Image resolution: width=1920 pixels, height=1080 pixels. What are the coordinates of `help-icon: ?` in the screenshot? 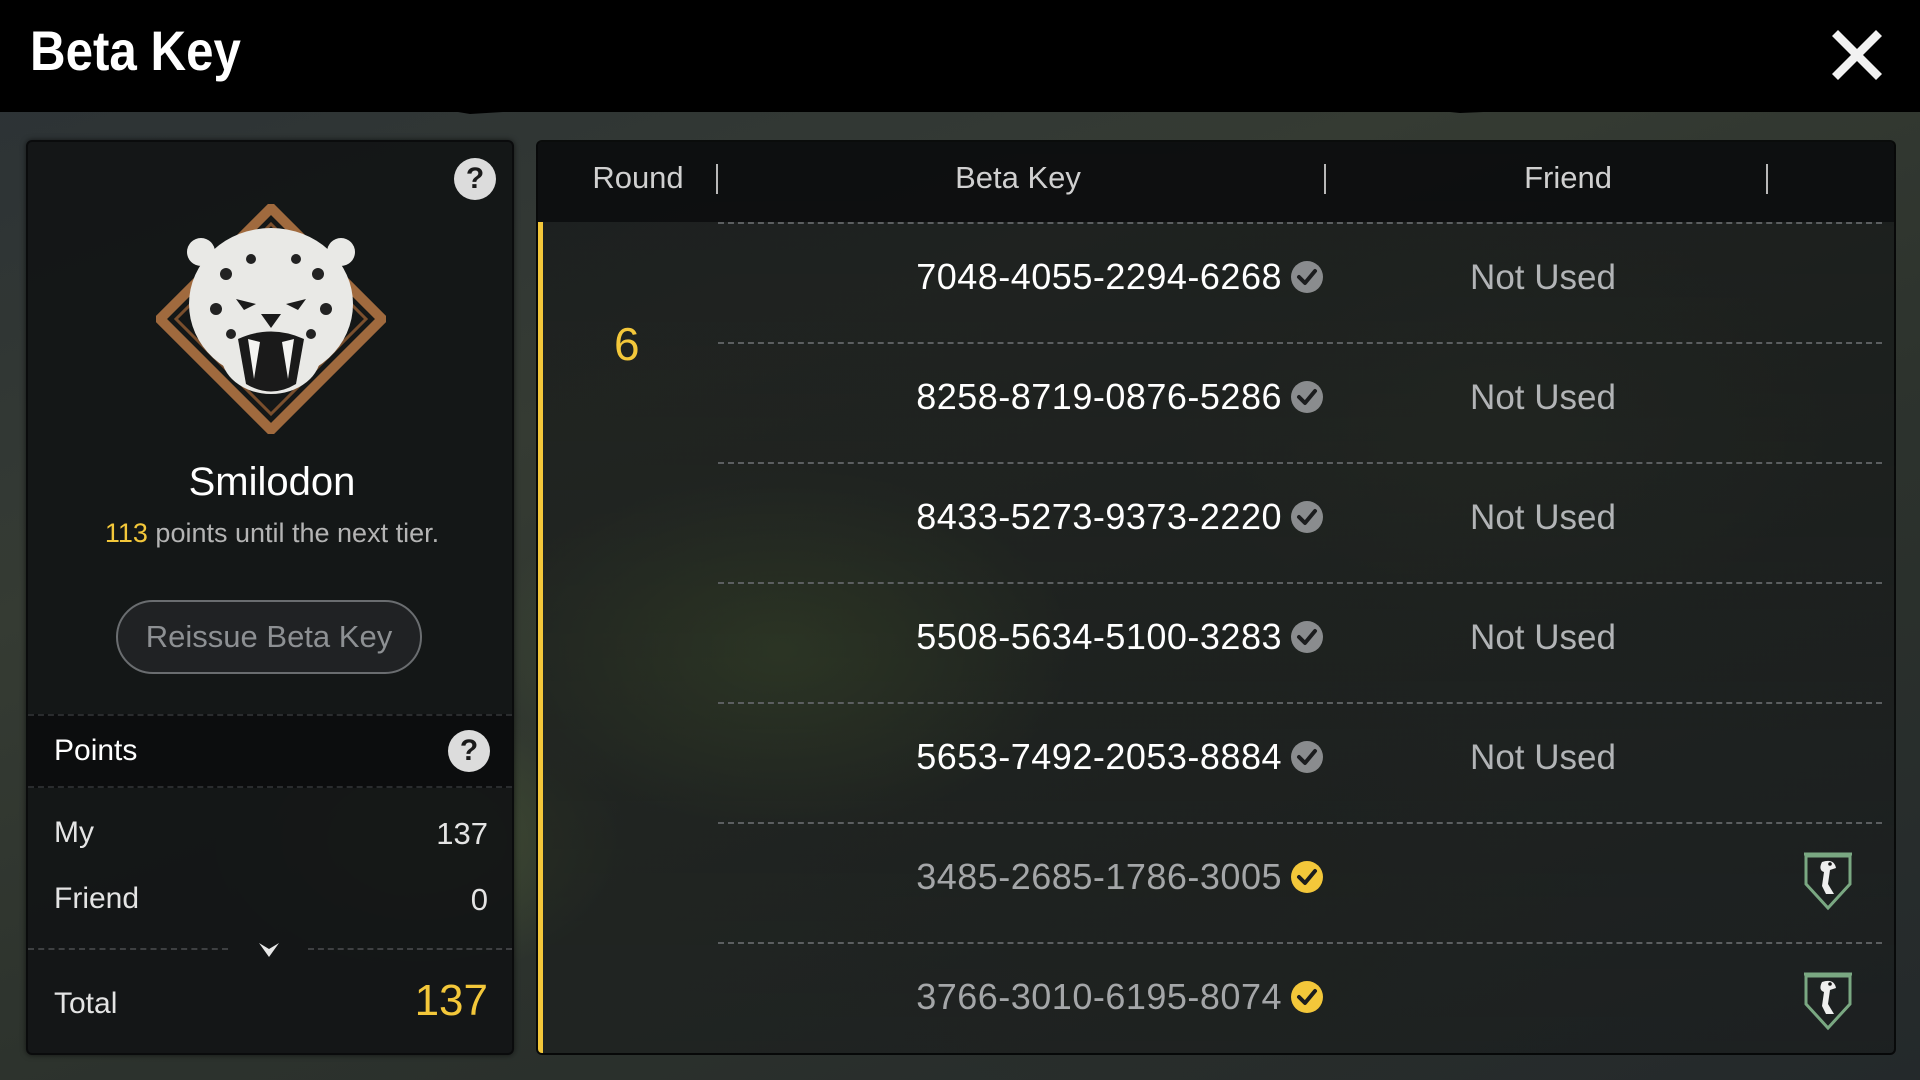 It's located at (475, 179).